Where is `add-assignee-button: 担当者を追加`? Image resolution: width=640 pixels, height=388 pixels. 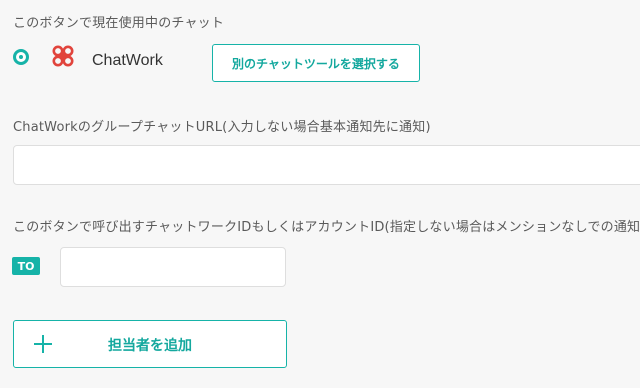 add-assignee-button: 担当者を追加 is located at coordinates (150, 344).